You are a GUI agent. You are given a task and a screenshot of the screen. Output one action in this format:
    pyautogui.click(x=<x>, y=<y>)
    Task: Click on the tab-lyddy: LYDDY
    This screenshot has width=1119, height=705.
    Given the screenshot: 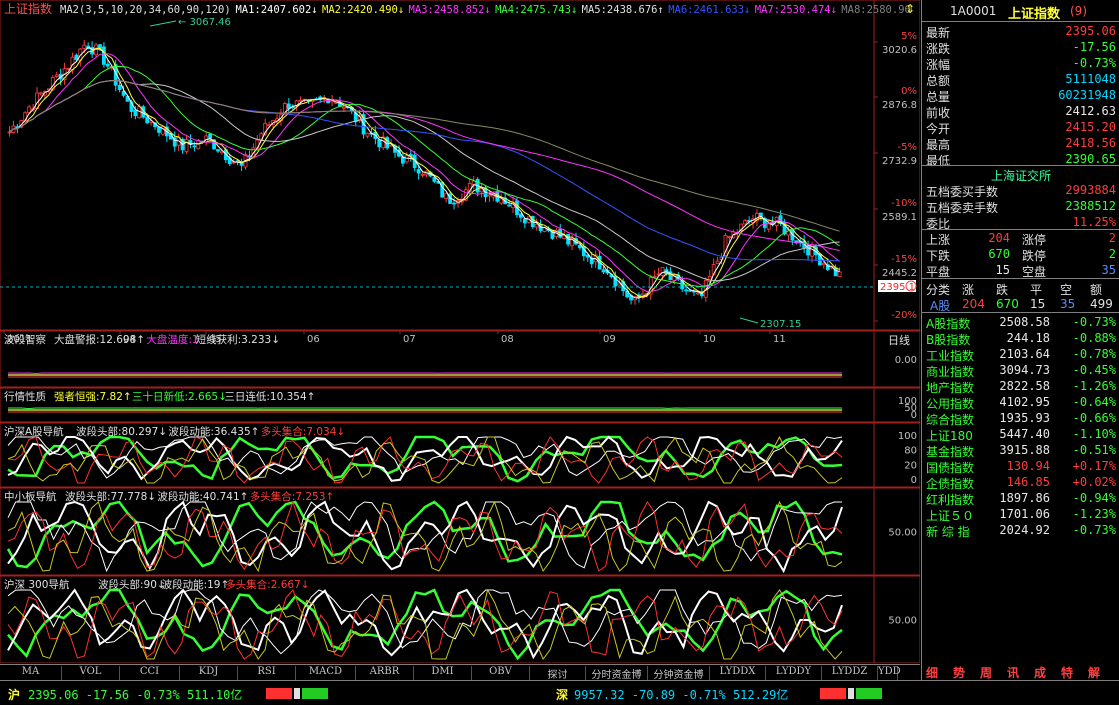 What is the action you would take?
    pyautogui.click(x=794, y=673)
    